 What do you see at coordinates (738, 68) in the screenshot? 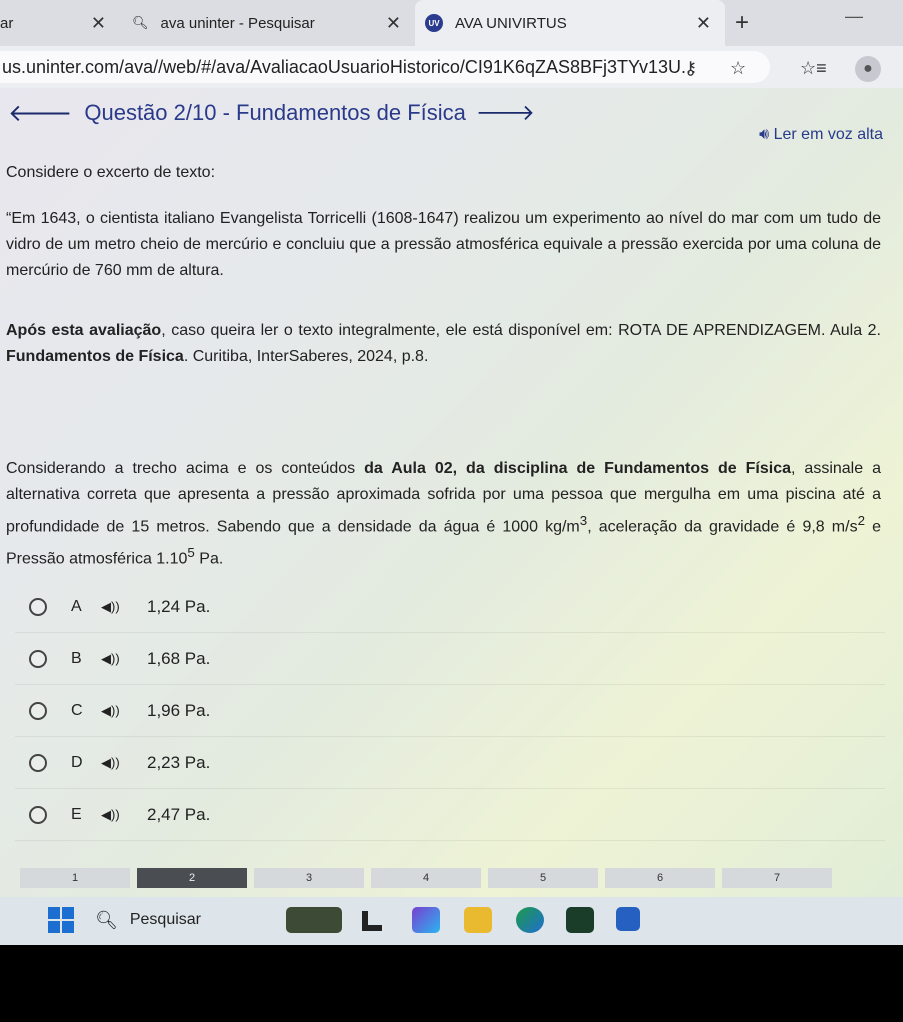
I see `favorite-star-icon: ☆` at bounding box center [738, 68].